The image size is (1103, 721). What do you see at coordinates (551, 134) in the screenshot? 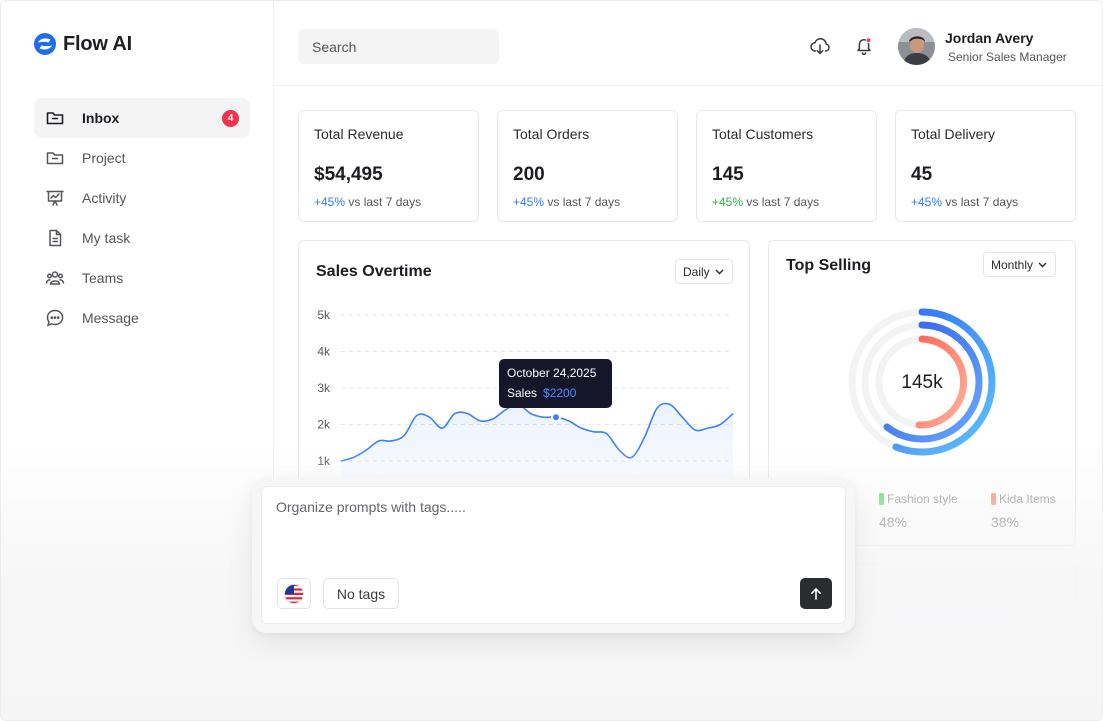
I see `stat-title: Total Orders` at bounding box center [551, 134].